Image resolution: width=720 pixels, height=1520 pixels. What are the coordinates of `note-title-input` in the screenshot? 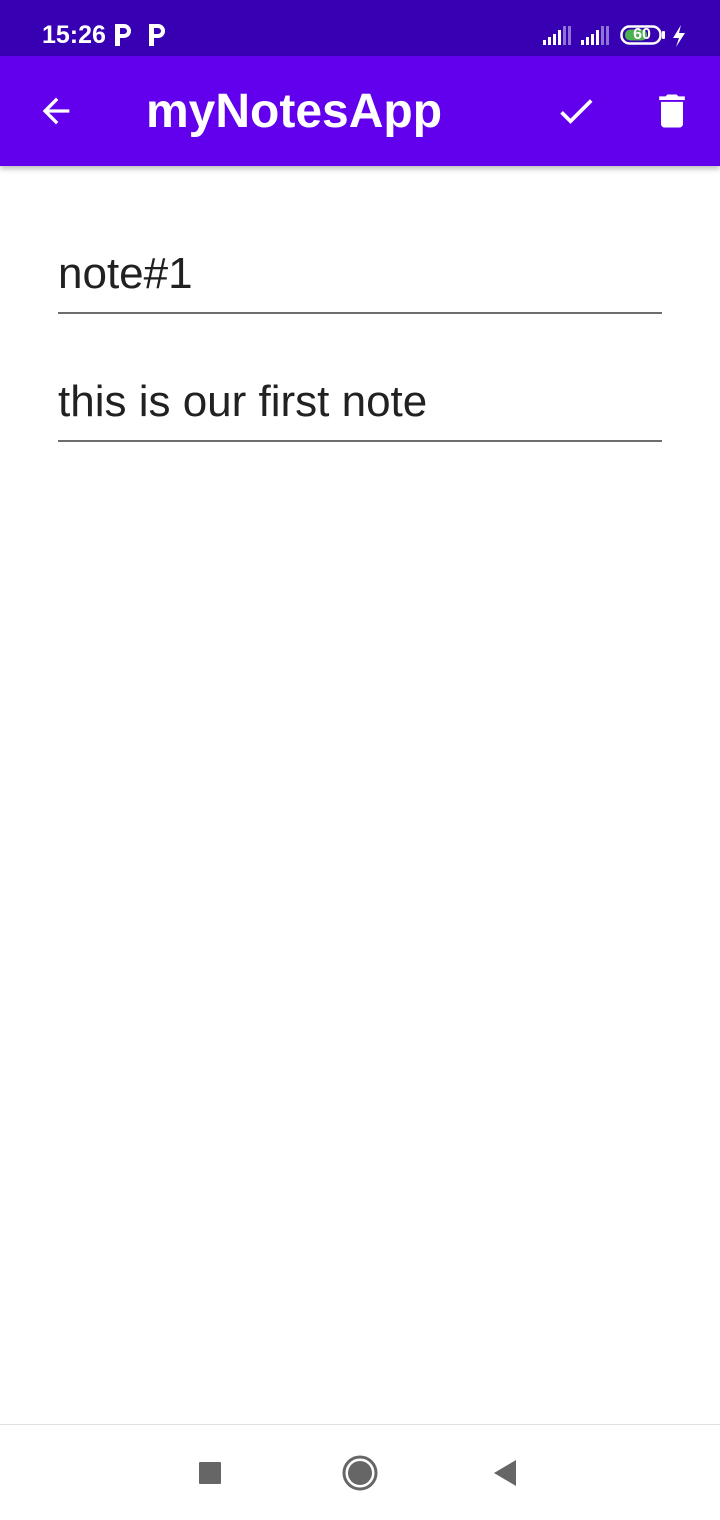 It's located at (360, 279).